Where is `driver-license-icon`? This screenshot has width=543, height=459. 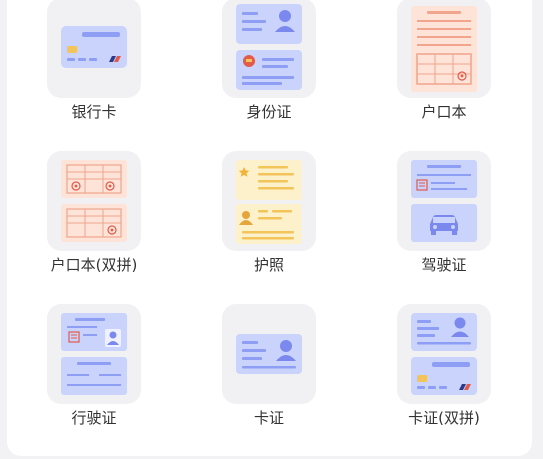
driver-license-icon is located at coordinates (444, 201).